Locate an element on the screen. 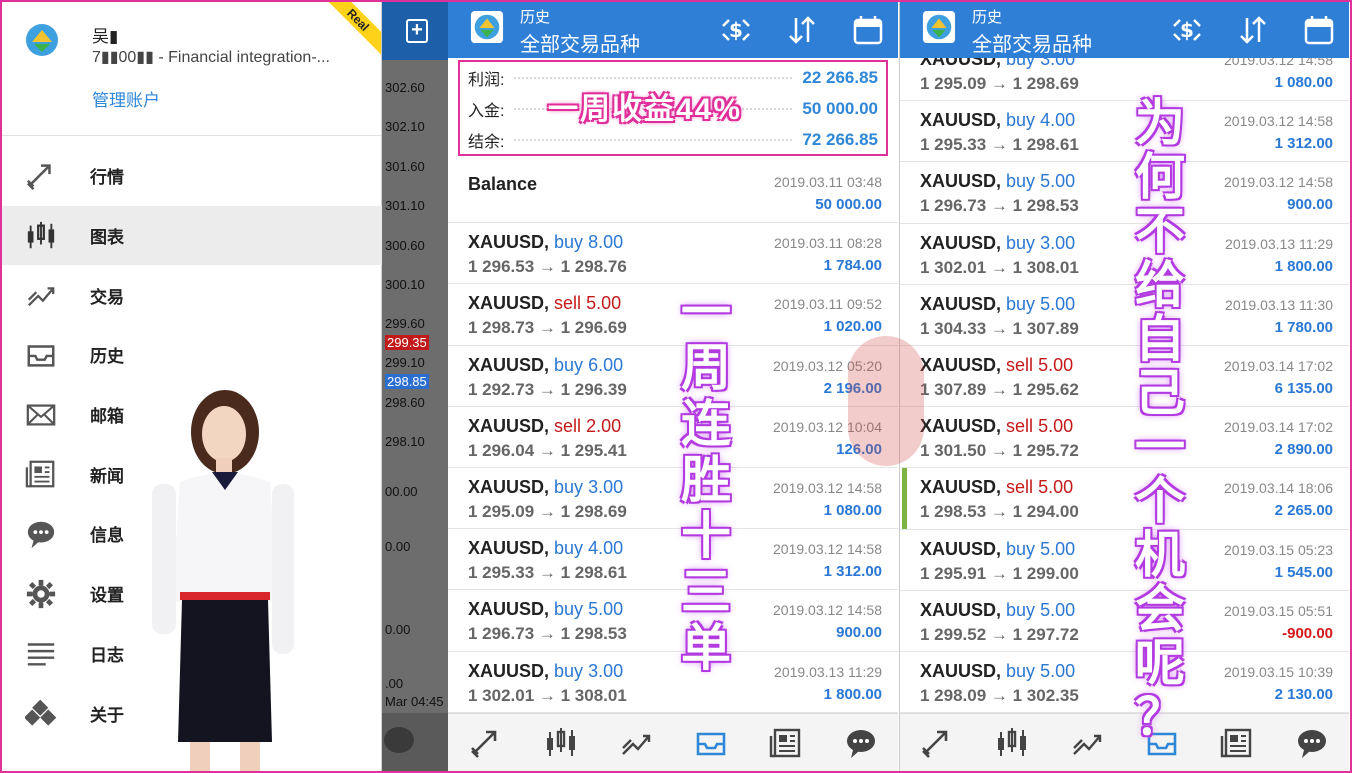 The image size is (1352, 773). deal-profit: 1 080.00 is located at coordinates (852, 510).